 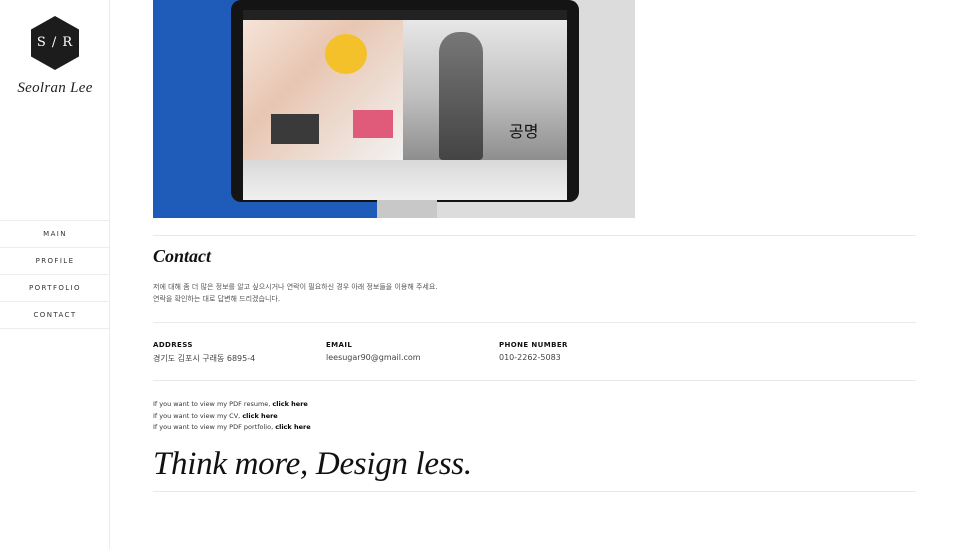 What do you see at coordinates (259, 416) in the screenshot?
I see `cv-link: click here` at bounding box center [259, 416].